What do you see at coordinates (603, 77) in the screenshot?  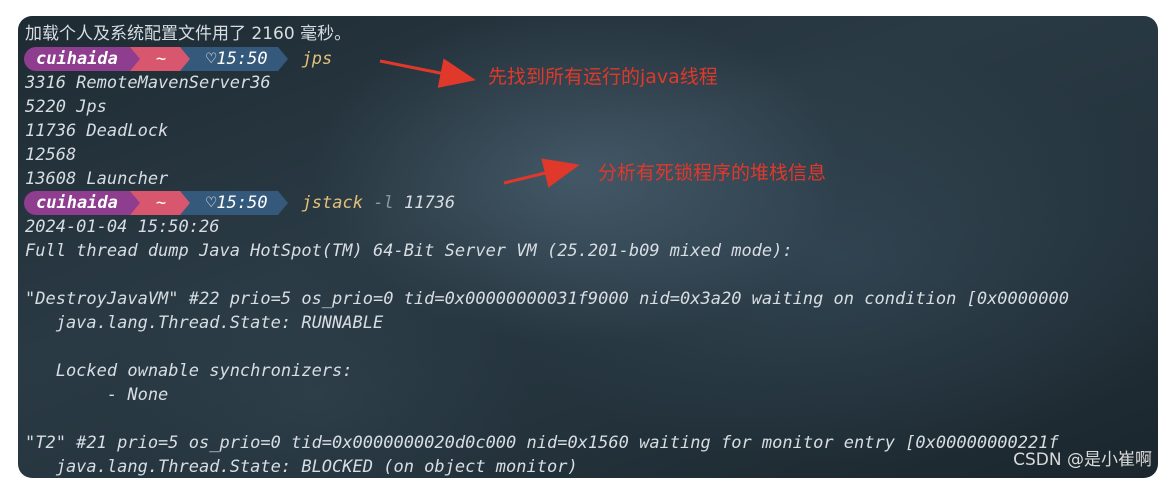 I see `annotation-find-java-threads: 先找到所有运行的java线程` at bounding box center [603, 77].